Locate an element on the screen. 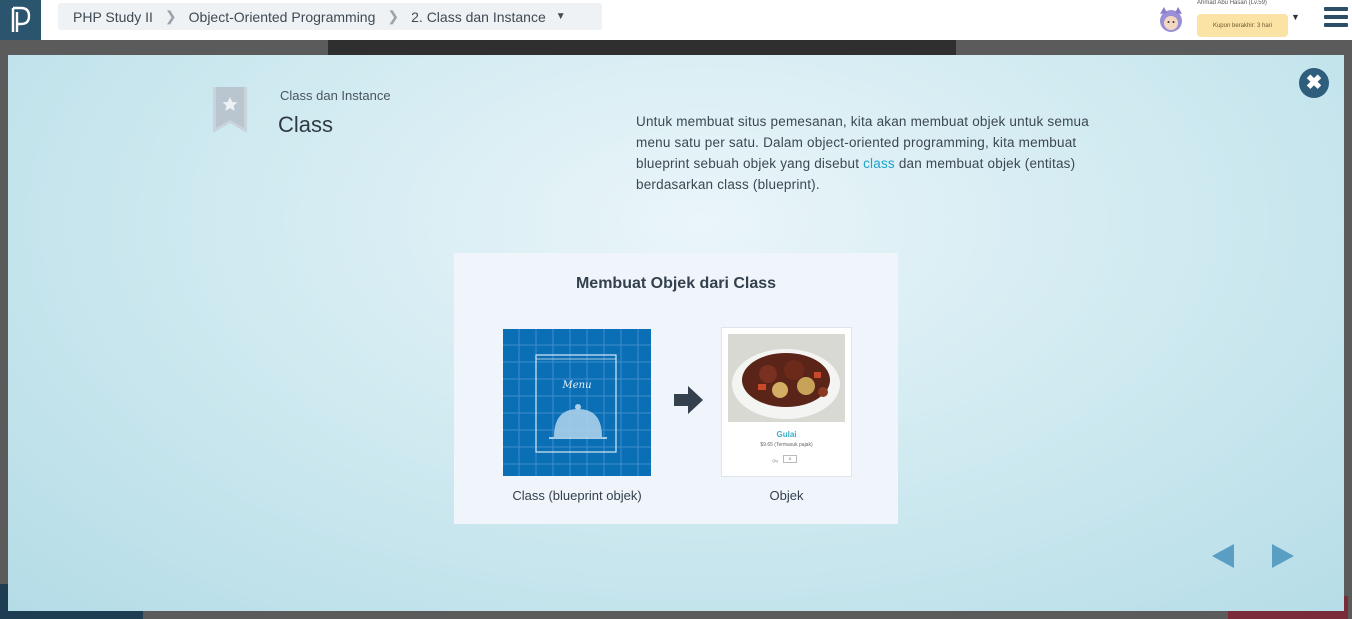  caret-down-icon: ▼ is located at coordinates (561, 16).